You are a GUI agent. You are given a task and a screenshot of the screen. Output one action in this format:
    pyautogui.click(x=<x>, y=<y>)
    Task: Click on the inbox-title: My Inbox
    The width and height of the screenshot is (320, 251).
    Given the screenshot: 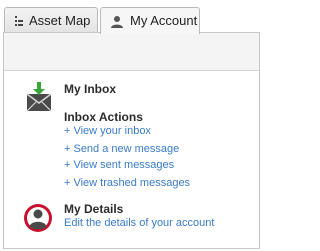 What is the action you would take?
    pyautogui.click(x=90, y=89)
    